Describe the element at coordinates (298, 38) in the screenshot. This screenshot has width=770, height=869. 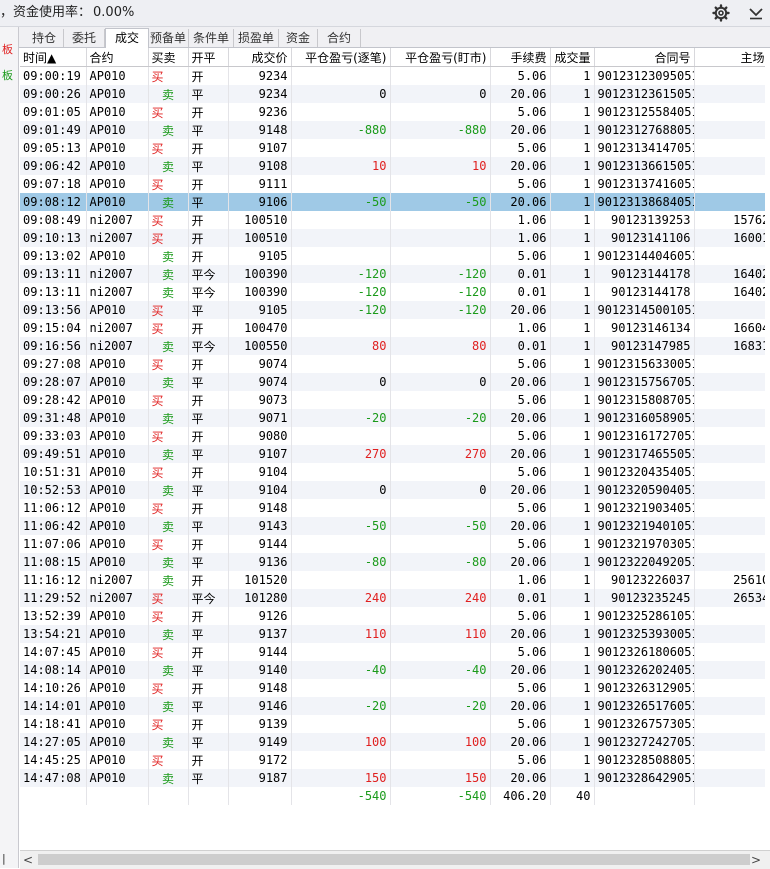
I see `tab-6: 资金` at that location.